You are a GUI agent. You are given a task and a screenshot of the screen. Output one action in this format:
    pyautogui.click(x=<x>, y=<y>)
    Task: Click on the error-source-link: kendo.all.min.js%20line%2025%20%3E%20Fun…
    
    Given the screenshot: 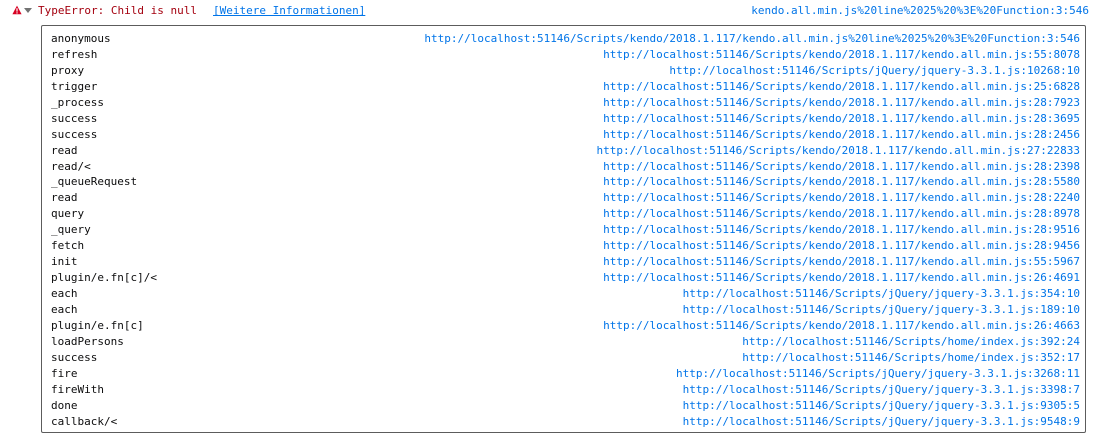 What is the action you would take?
    pyautogui.click(x=920, y=11)
    